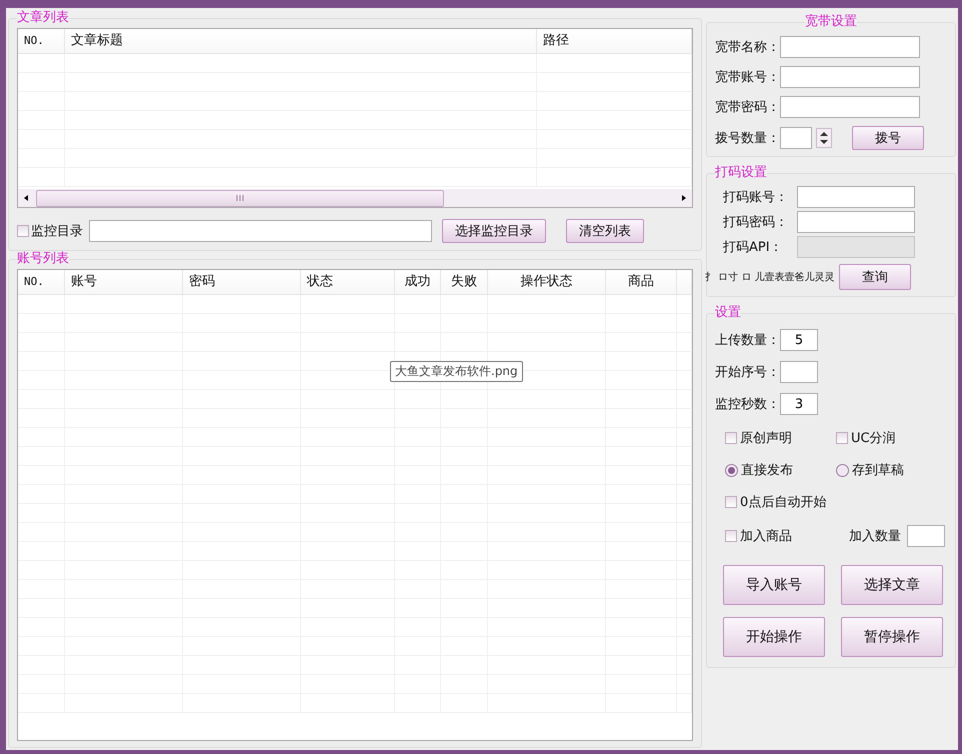 This screenshot has width=962, height=754. Describe the element at coordinates (43, 259) in the screenshot. I see `group-title: 账号列表` at that location.